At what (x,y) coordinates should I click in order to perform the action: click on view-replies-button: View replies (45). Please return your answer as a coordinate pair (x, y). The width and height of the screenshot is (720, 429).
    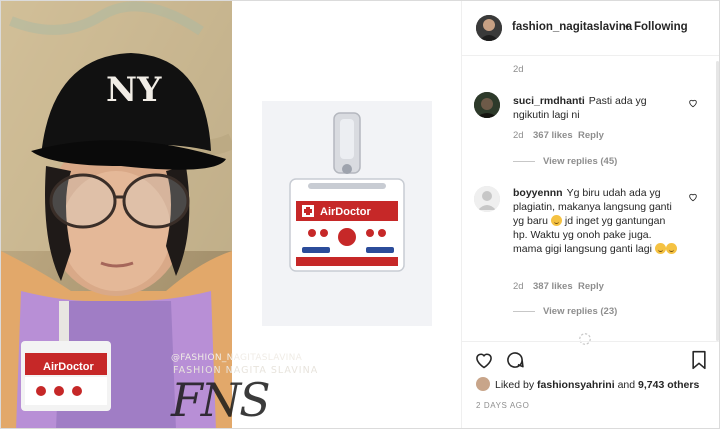
    Looking at the image, I should click on (565, 161).